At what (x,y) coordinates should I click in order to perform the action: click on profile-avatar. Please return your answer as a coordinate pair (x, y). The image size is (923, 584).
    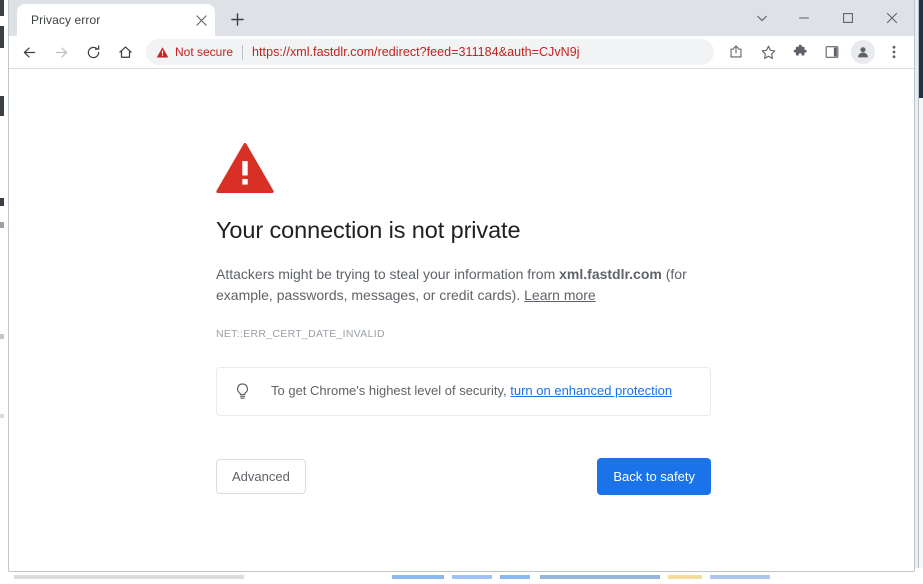
    Looking at the image, I should click on (863, 52).